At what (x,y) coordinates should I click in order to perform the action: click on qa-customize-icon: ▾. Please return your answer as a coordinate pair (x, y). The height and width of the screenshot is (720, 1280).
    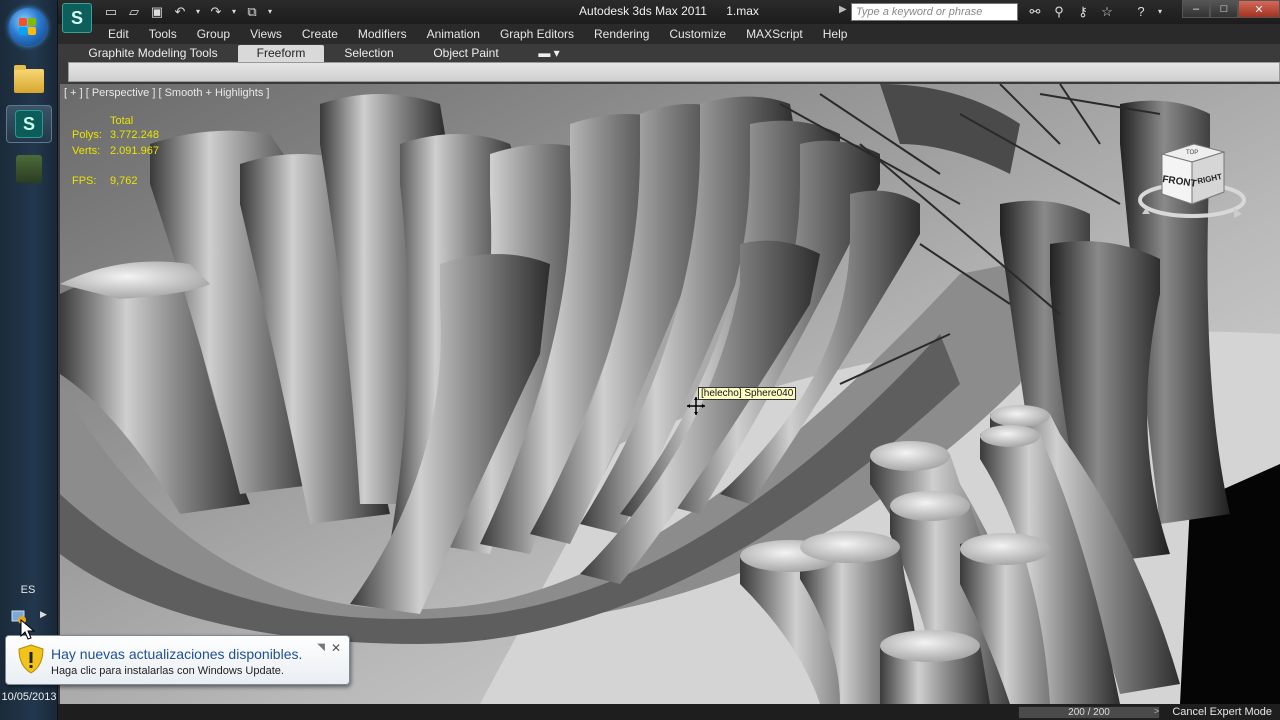
    Looking at the image, I should click on (270, 11).